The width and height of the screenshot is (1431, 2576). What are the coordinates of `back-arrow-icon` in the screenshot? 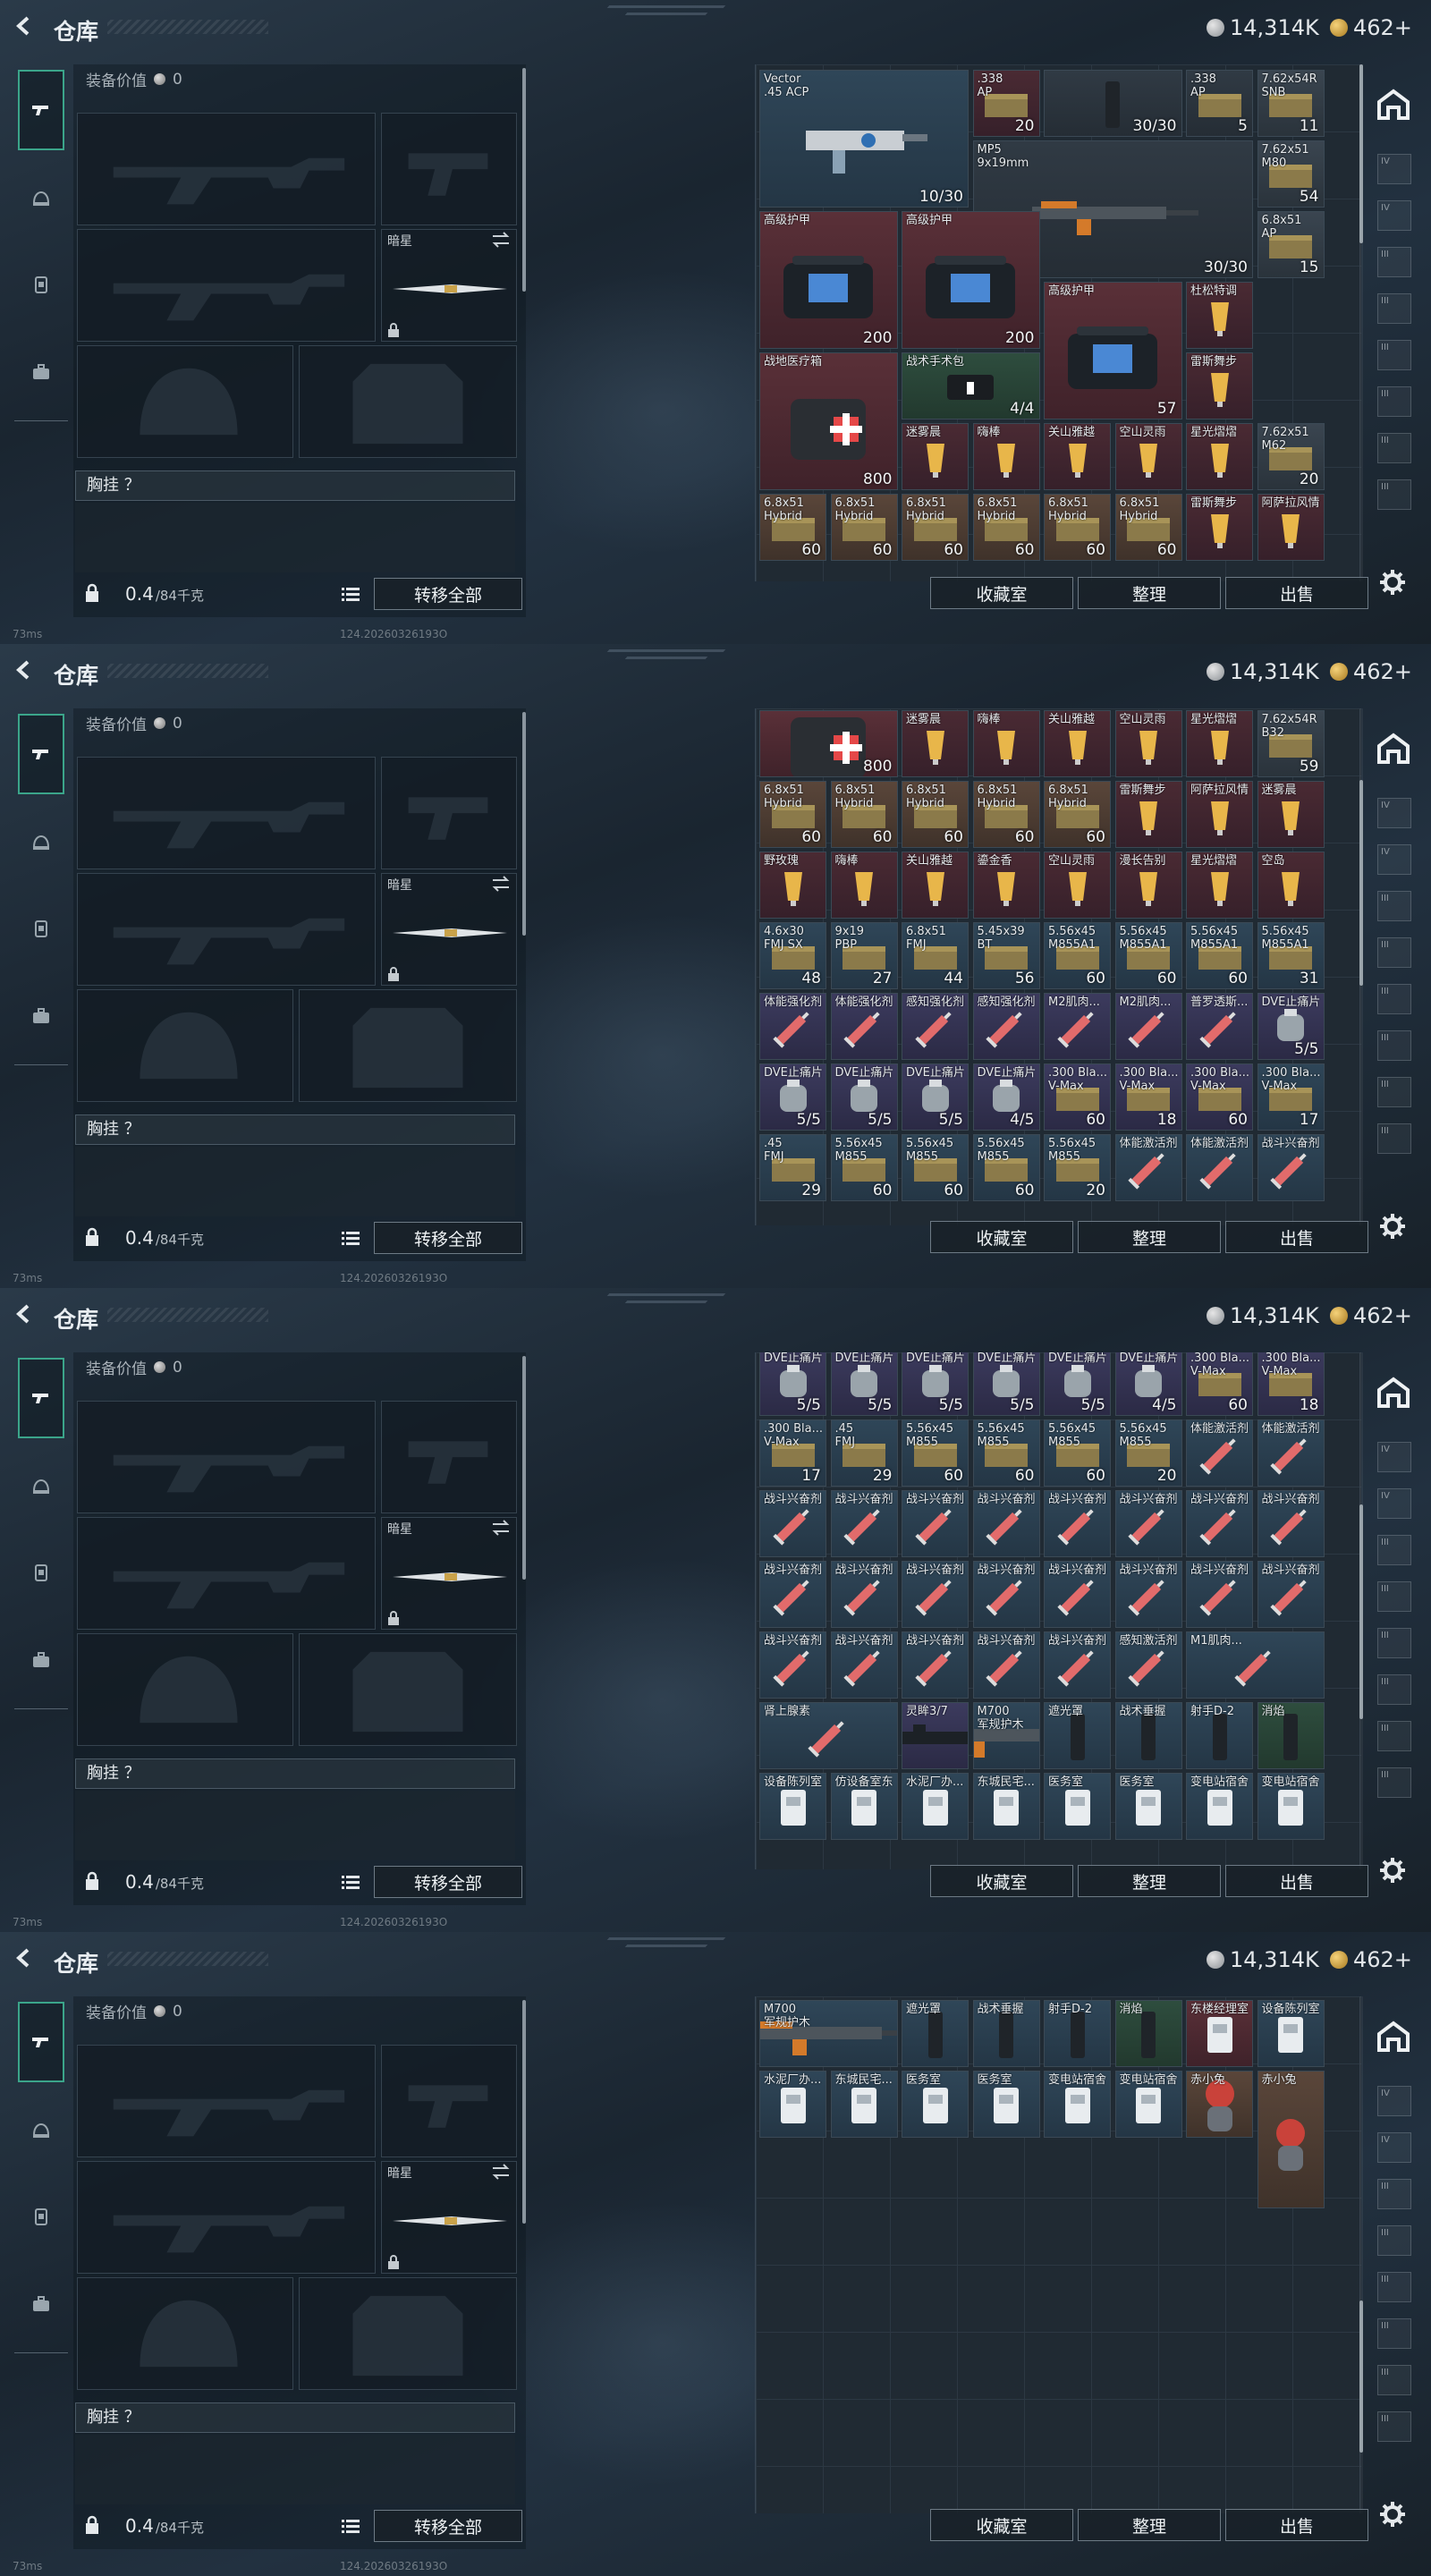 It's located at (24, 670).